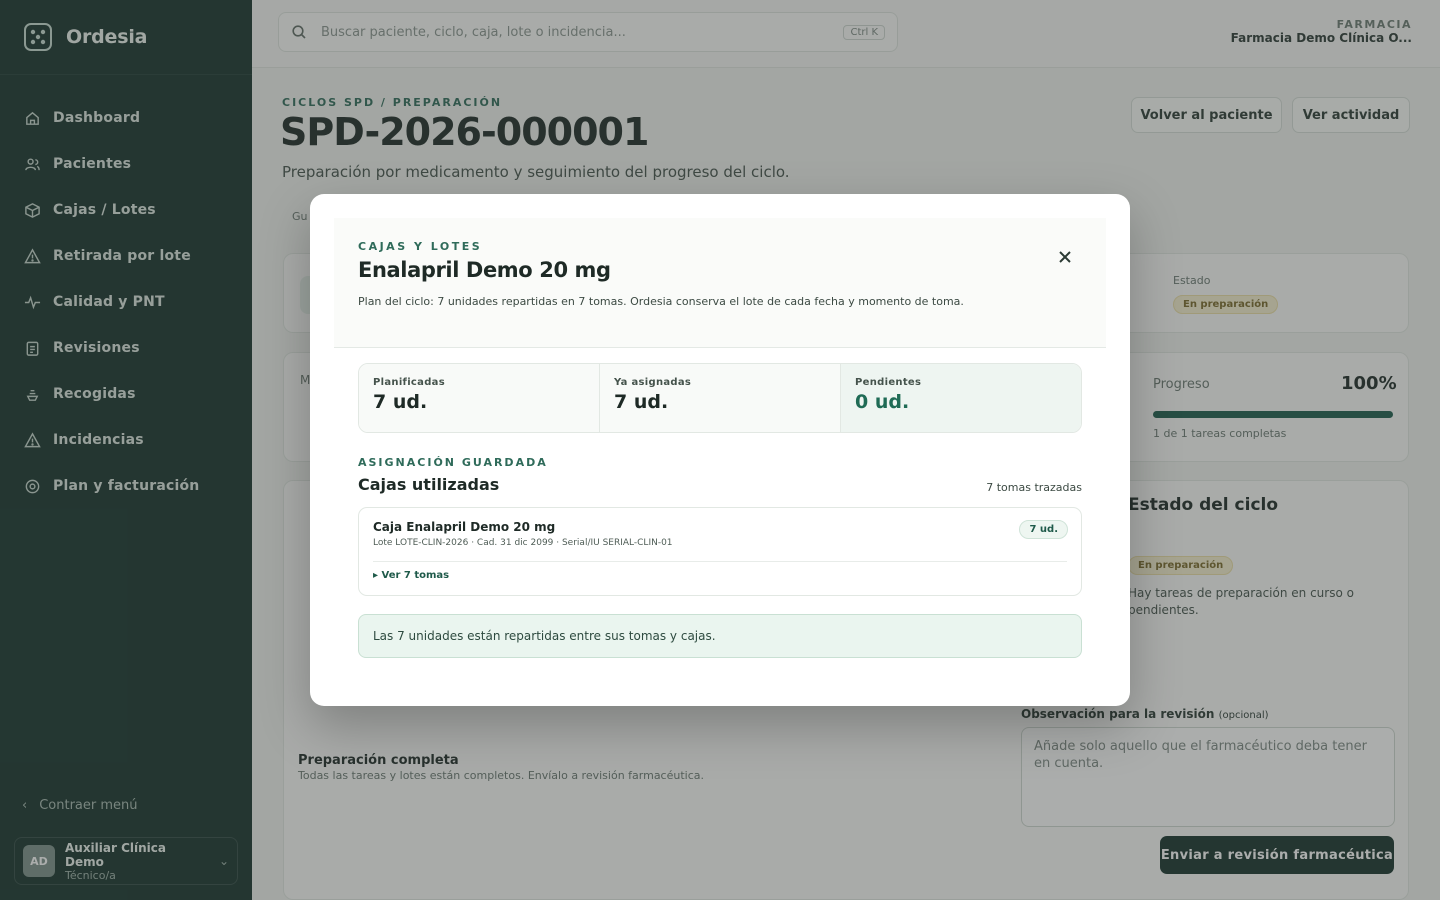  Describe the element at coordinates (409, 382) in the screenshot. I see `stat-label: Planificadas` at that location.